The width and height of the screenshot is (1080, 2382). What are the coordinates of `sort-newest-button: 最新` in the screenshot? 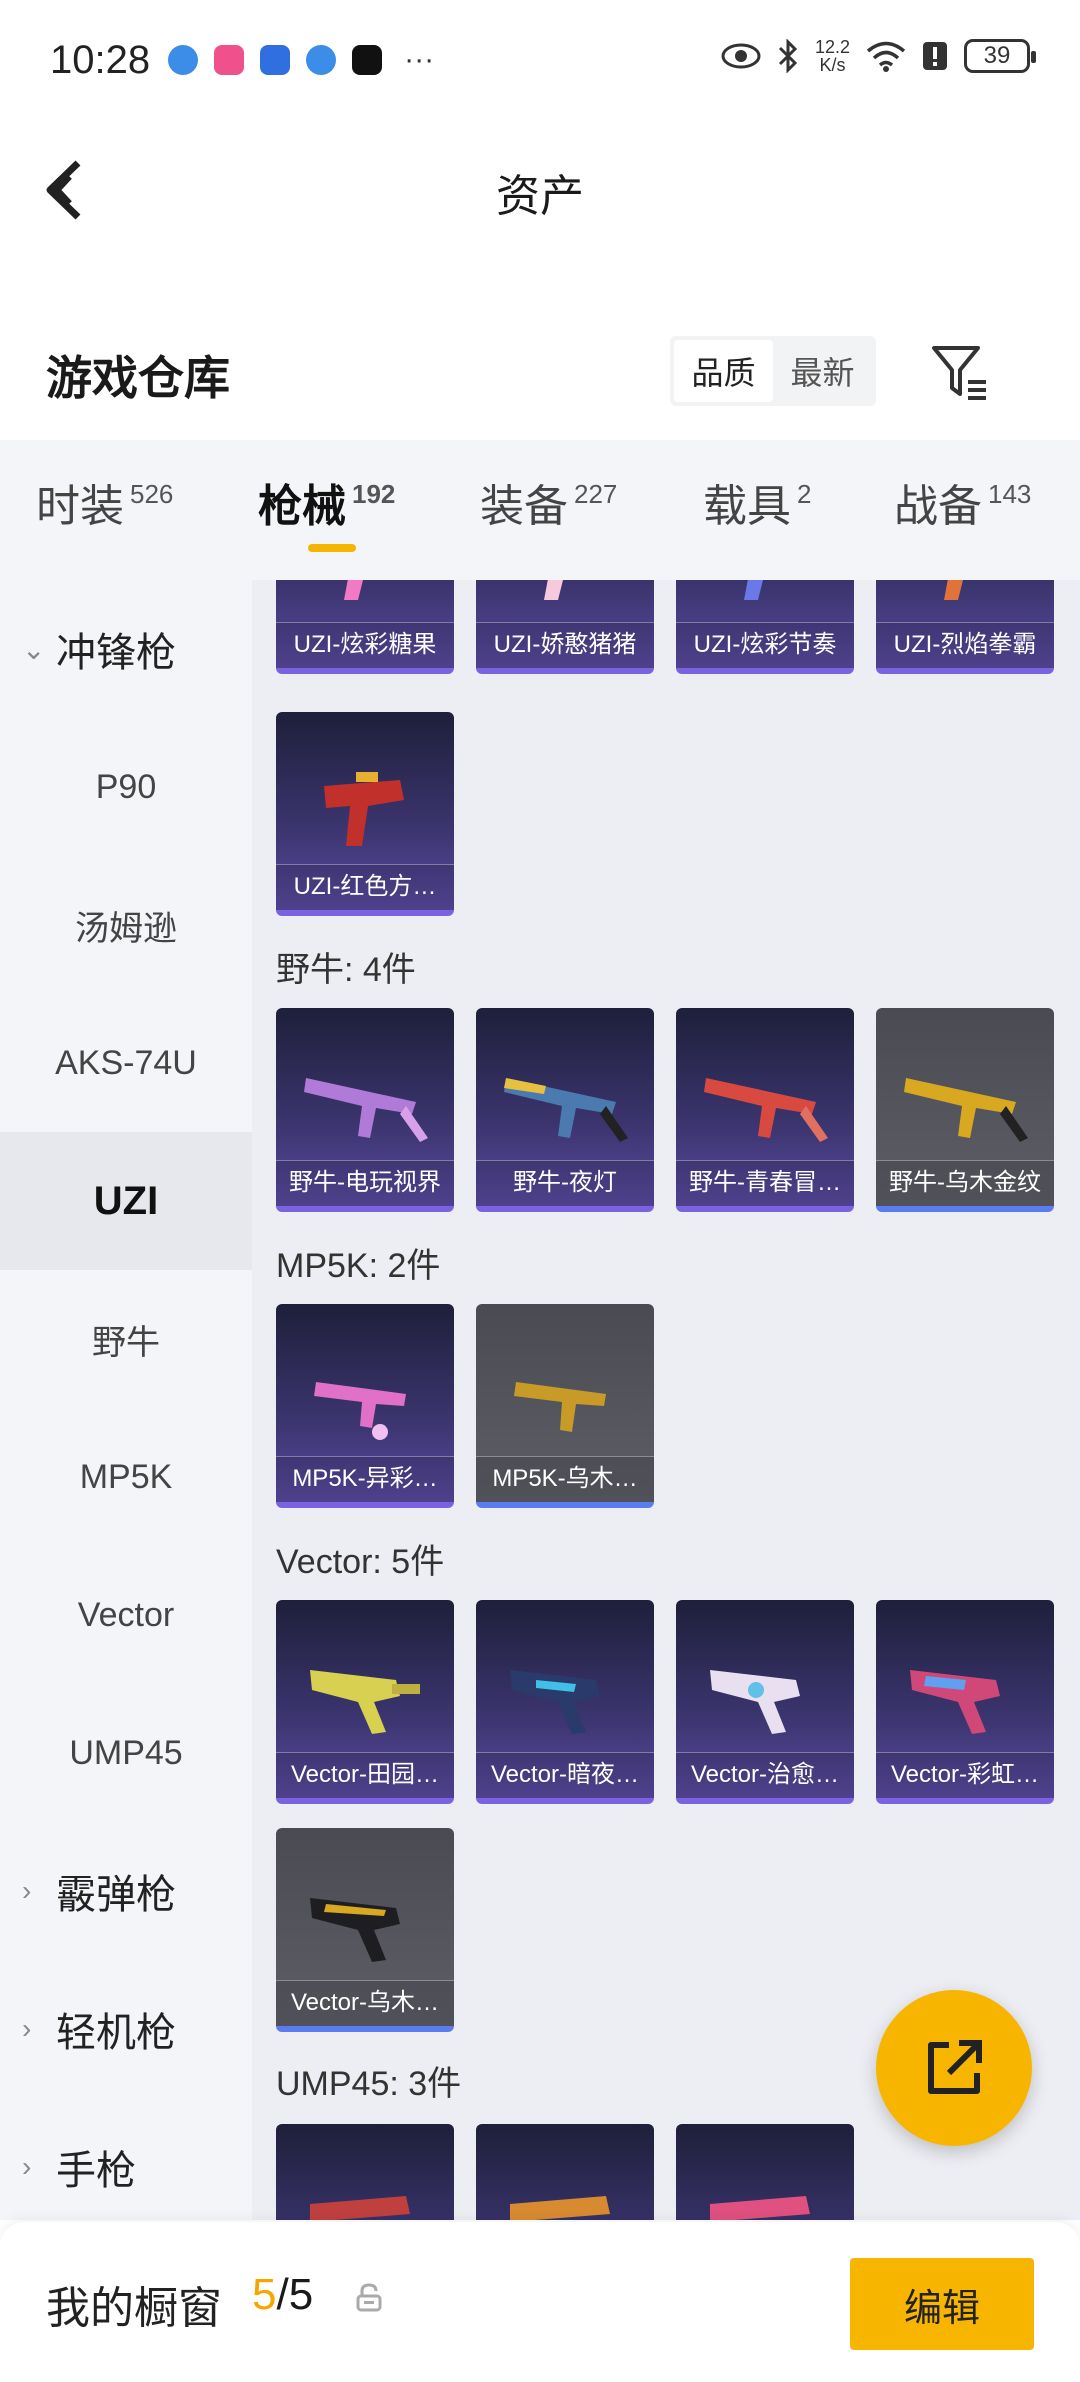 It's located at (822, 371).